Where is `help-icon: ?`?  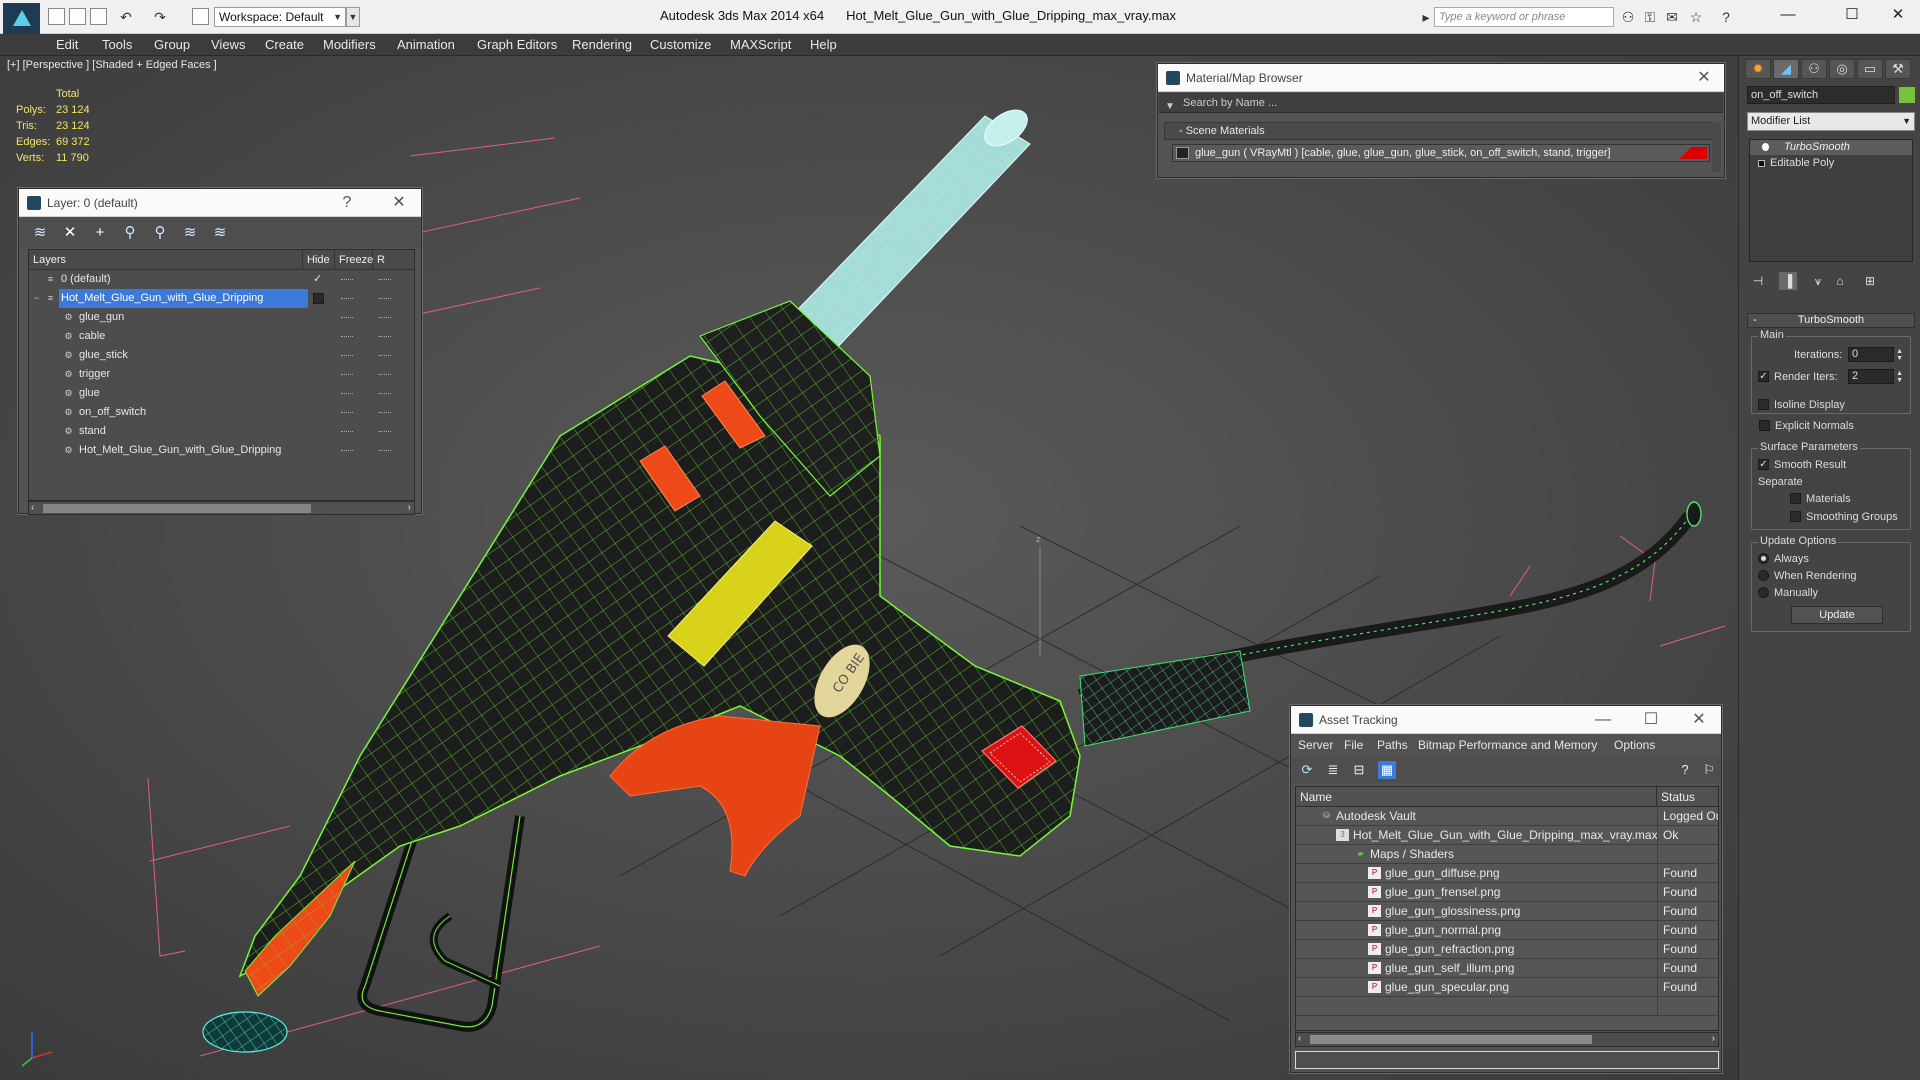 help-icon: ? is located at coordinates (1685, 770).